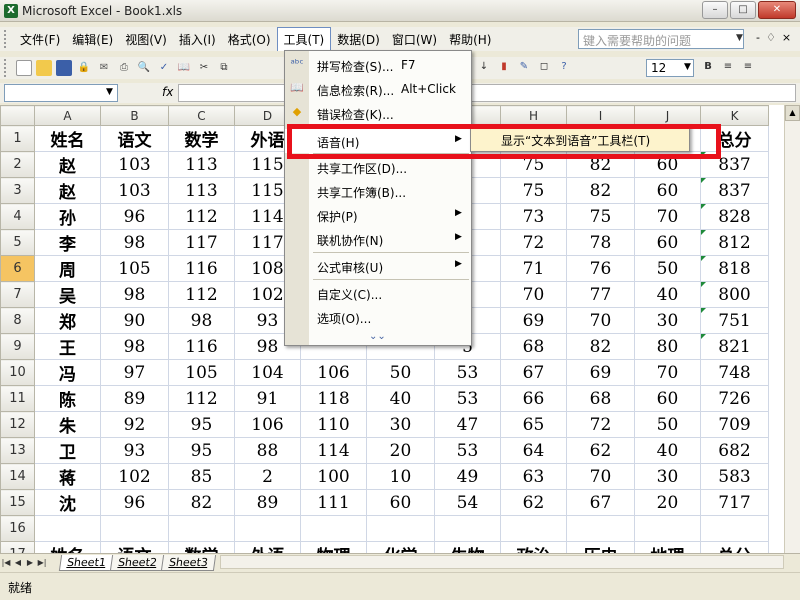 The height and width of the screenshot is (600, 800). What do you see at coordinates (734, 164) in the screenshot?
I see `cell: 837` at bounding box center [734, 164].